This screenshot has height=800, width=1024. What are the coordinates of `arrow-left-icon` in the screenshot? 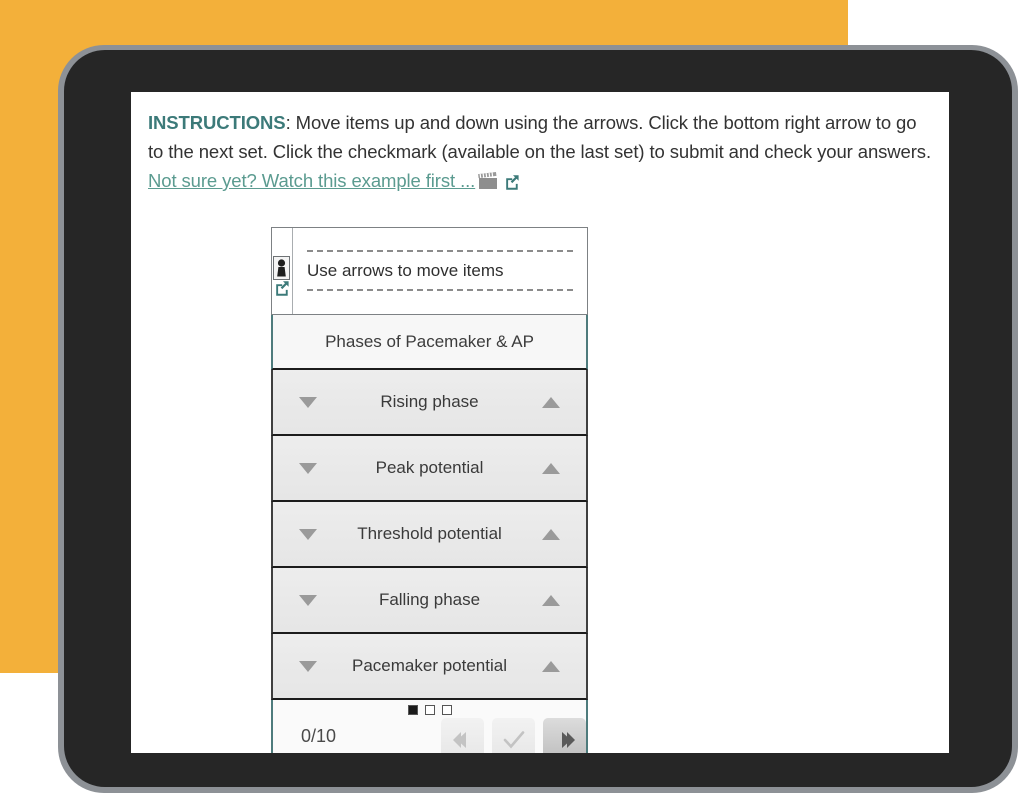 It's located at (459, 740).